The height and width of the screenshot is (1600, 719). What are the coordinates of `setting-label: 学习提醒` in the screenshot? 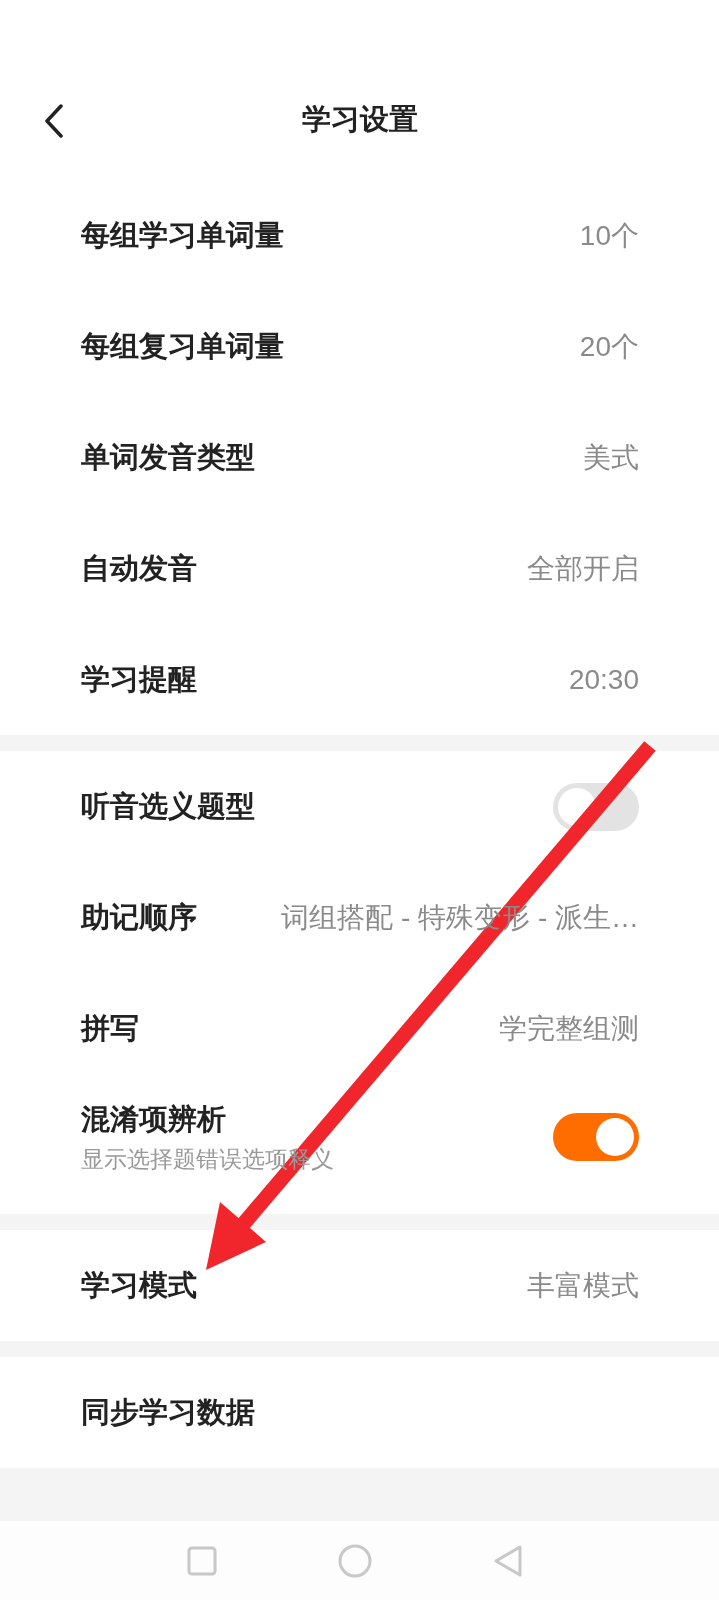 It's located at (139, 679).